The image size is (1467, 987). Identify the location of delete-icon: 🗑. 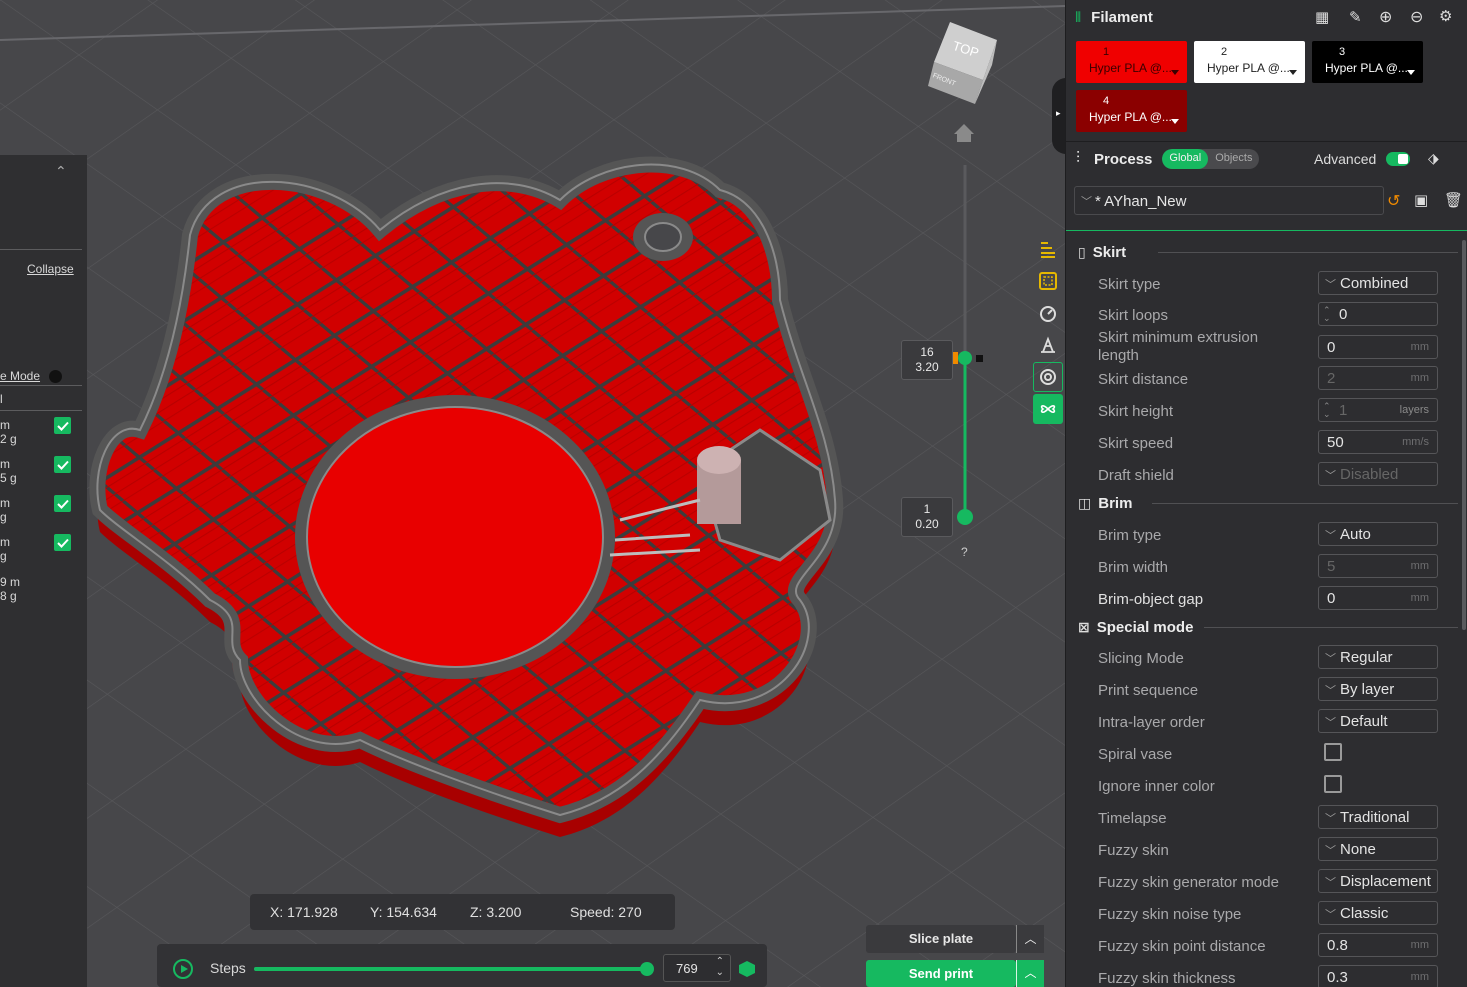
(1453, 200).